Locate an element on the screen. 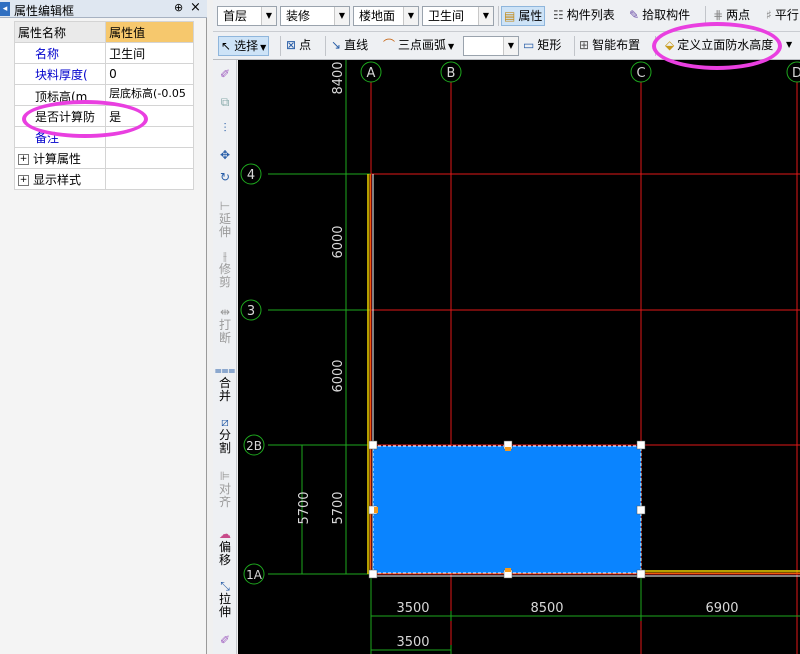 This screenshot has width=800, height=654. table-row: 块料厚度( 0 is located at coordinates (103, 74).